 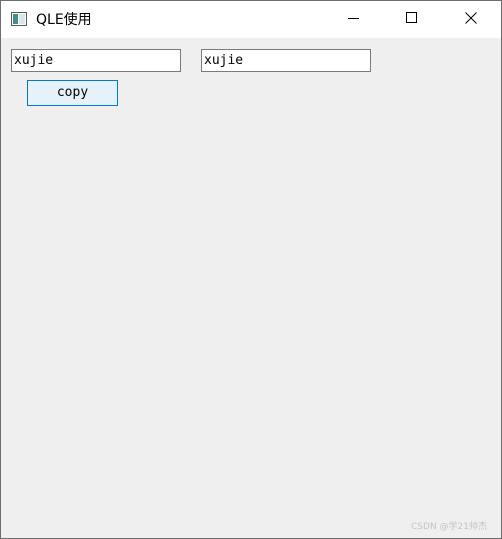 I want to click on source-line-edit, so click(x=96, y=60).